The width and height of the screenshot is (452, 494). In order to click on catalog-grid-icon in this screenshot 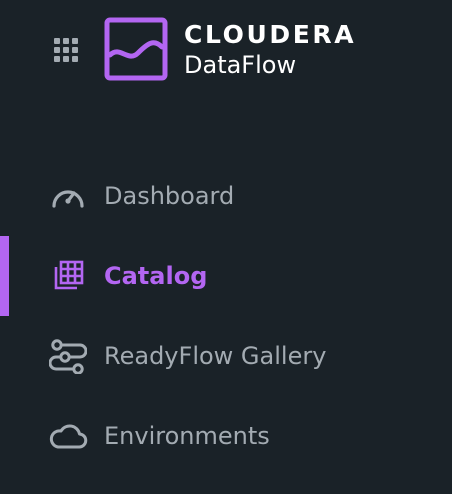, I will do `click(68, 276)`.